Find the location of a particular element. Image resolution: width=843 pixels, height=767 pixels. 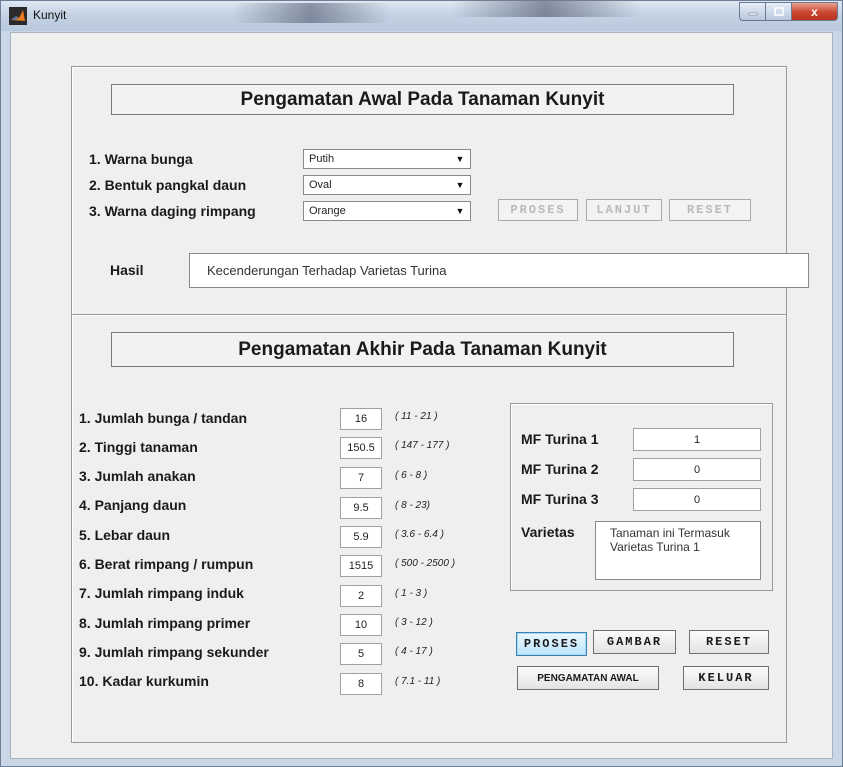

hasil-label: Hasil is located at coordinates (127, 270).